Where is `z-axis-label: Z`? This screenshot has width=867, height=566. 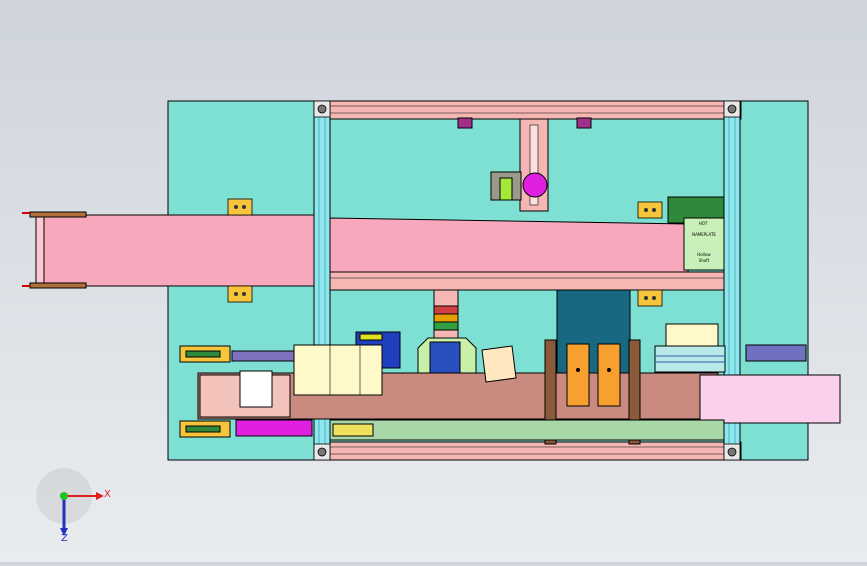
z-axis-label: Z is located at coordinates (64, 538).